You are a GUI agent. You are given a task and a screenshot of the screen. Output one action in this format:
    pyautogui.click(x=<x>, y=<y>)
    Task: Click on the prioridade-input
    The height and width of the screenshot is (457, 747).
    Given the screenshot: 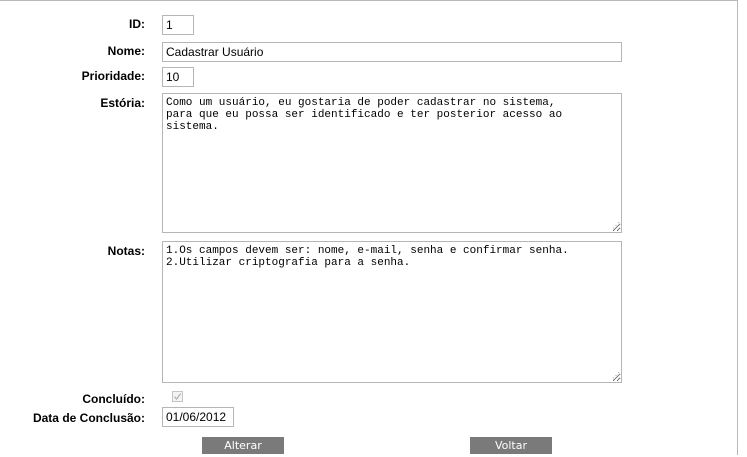 What is the action you would take?
    pyautogui.click(x=178, y=77)
    